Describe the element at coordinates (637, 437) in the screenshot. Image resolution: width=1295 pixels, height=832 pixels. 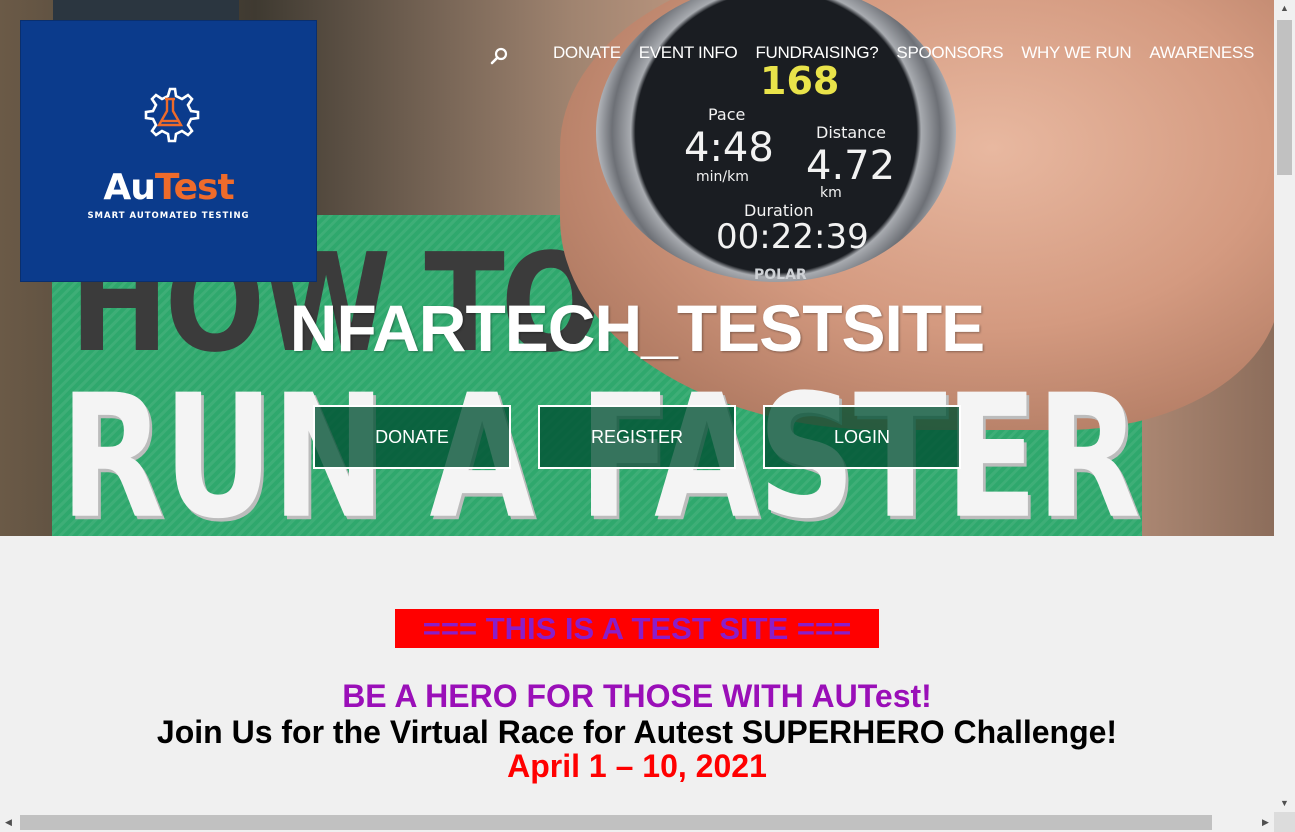
I see `hero-register-button: REGISTER` at that location.